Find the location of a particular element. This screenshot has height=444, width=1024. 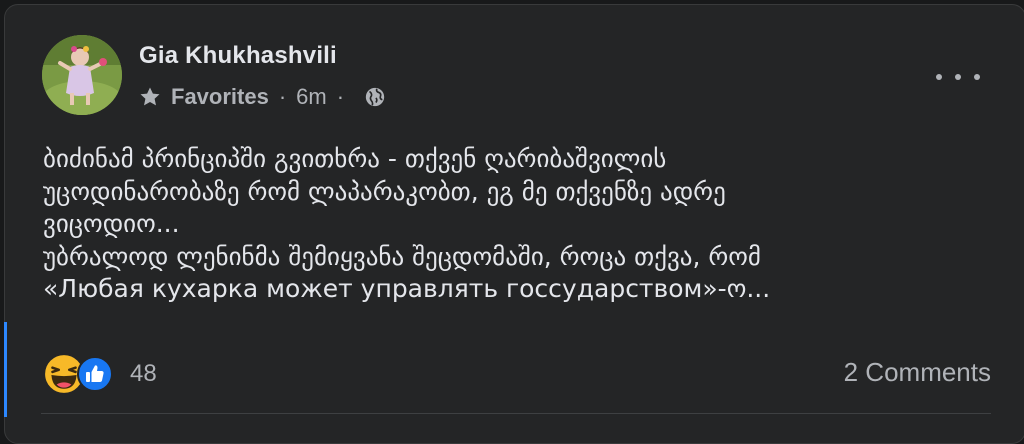

author-avatar is located at coordinates (82, 75).